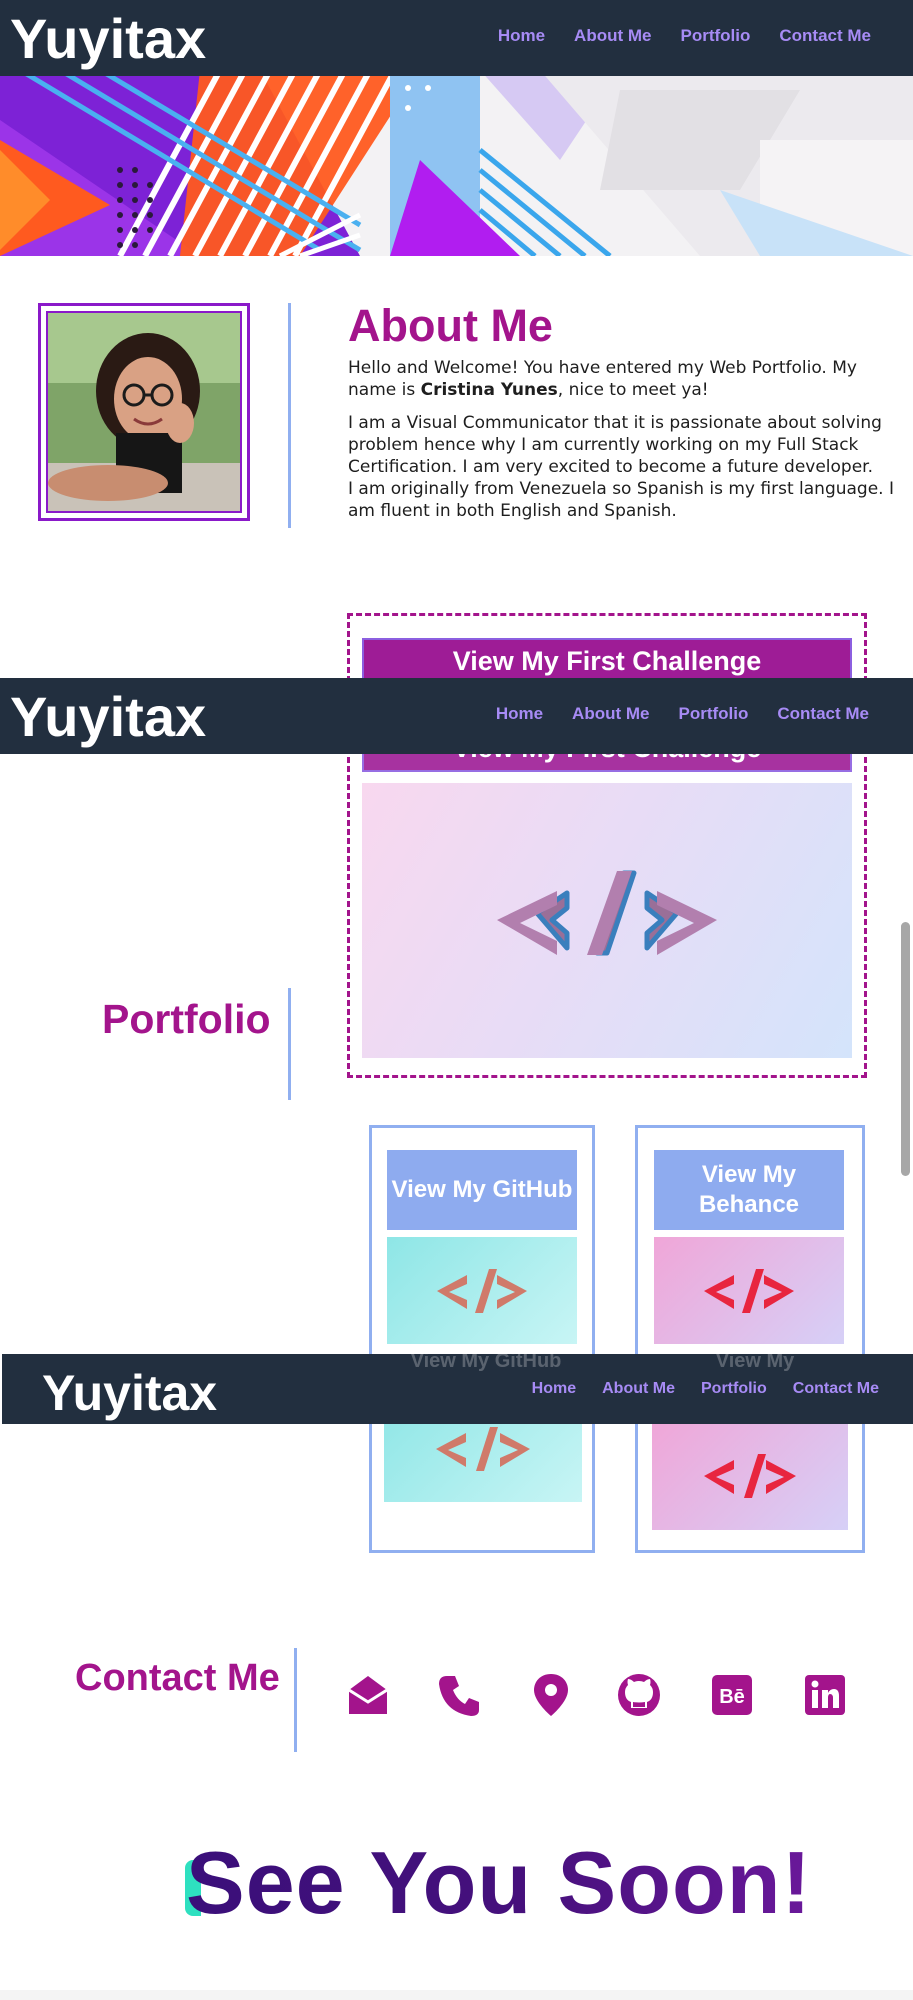 The image size is (913, 2000). I want to click on nav-contact-link: Contact Me, so click(825, 36).